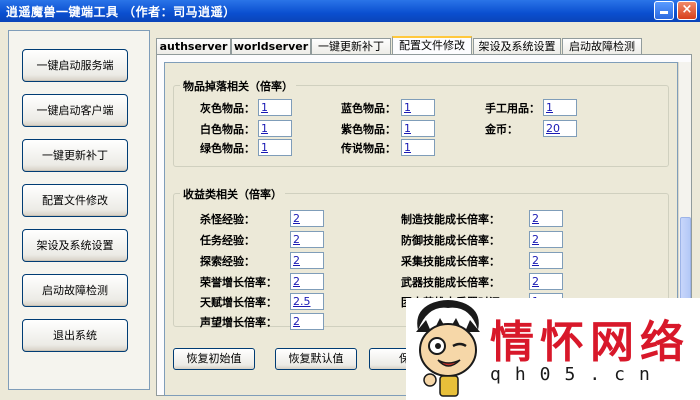  What do you see at coordinates (546, 239) in the screenshot?
I see `defense-skill-field: 2` at bounding box center [546, 239].